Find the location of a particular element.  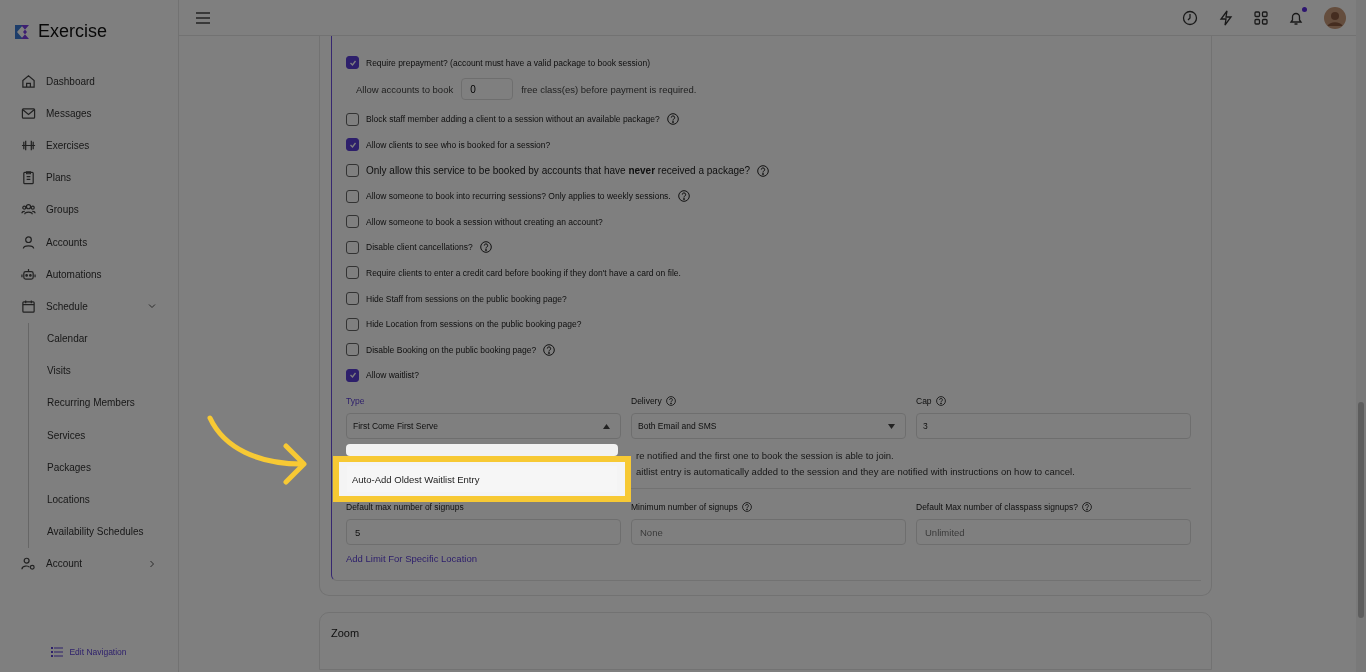

lightning-icon is located at coordinates (1226, 17).